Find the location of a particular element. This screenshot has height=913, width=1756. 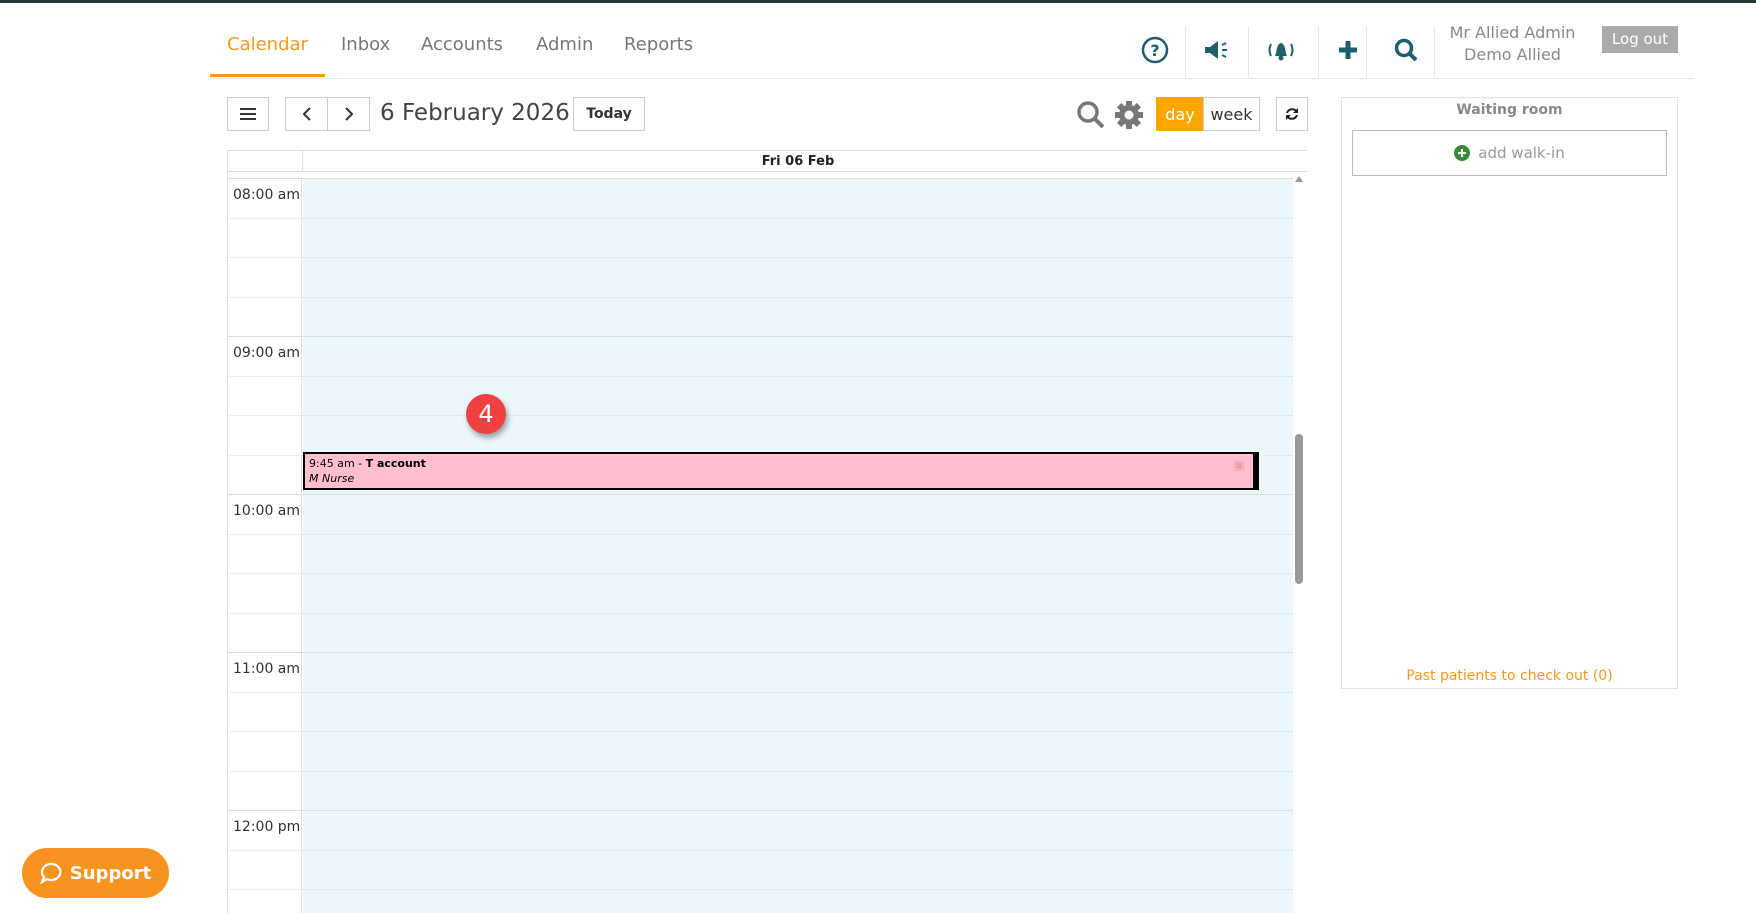

past-patients-link: Past patients to check out (0) is located at coordinates (1509, 676).